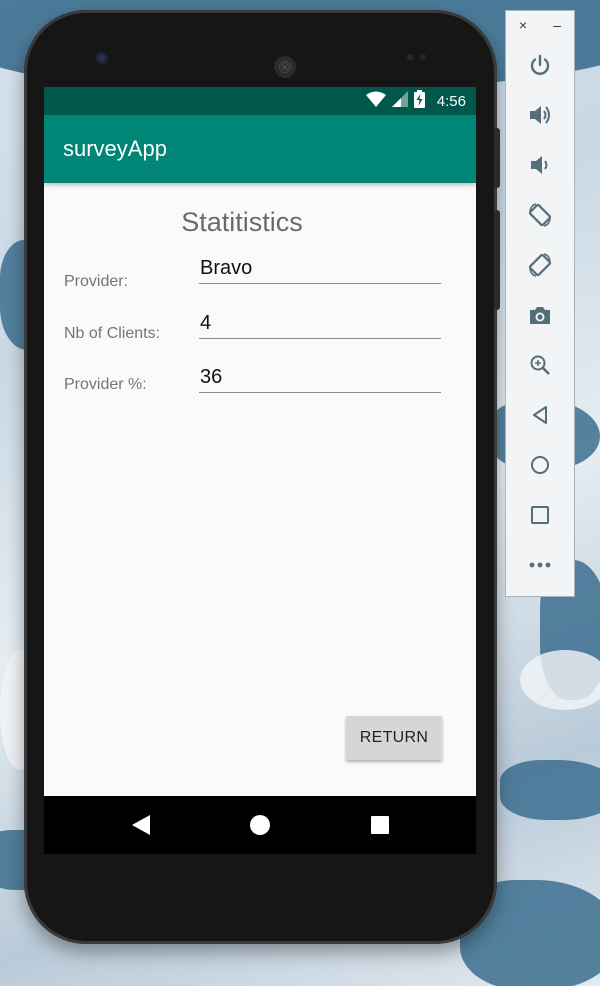 Image resolution: width=600 pixels, height=986 pixels. Describe the element at coordinates (242, 222) in the screenshot. I see `page-title: Statitistics` at that location.